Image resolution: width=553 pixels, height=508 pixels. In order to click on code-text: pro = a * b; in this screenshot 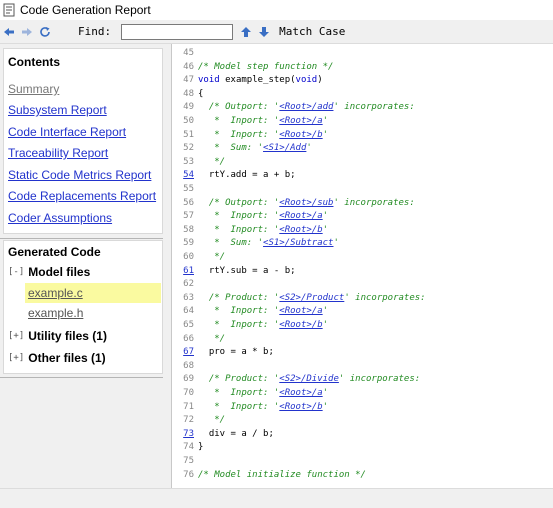, I will do `click(236, 352)`.